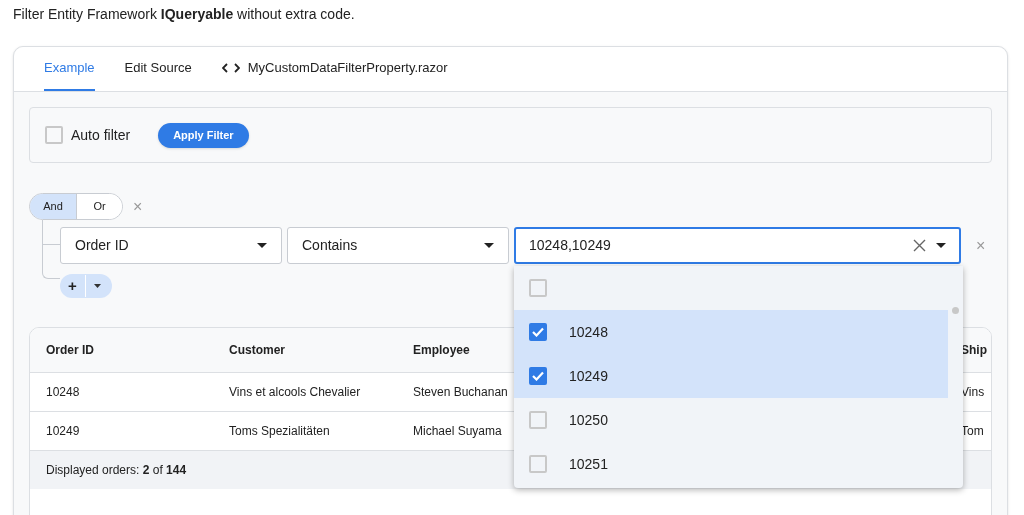  I want to click on logic-option: And, so click(53, 206).